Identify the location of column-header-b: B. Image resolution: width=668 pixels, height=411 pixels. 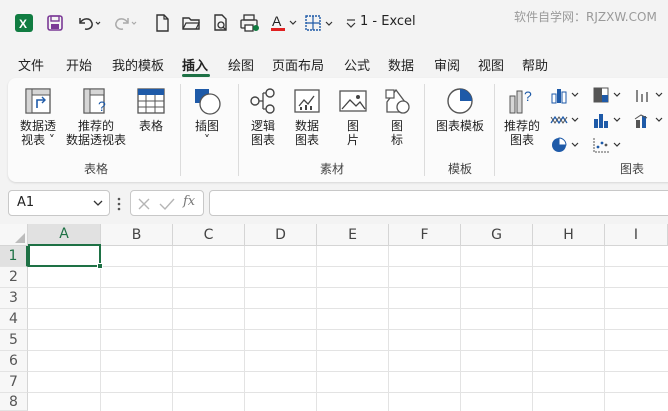
(137, 235).